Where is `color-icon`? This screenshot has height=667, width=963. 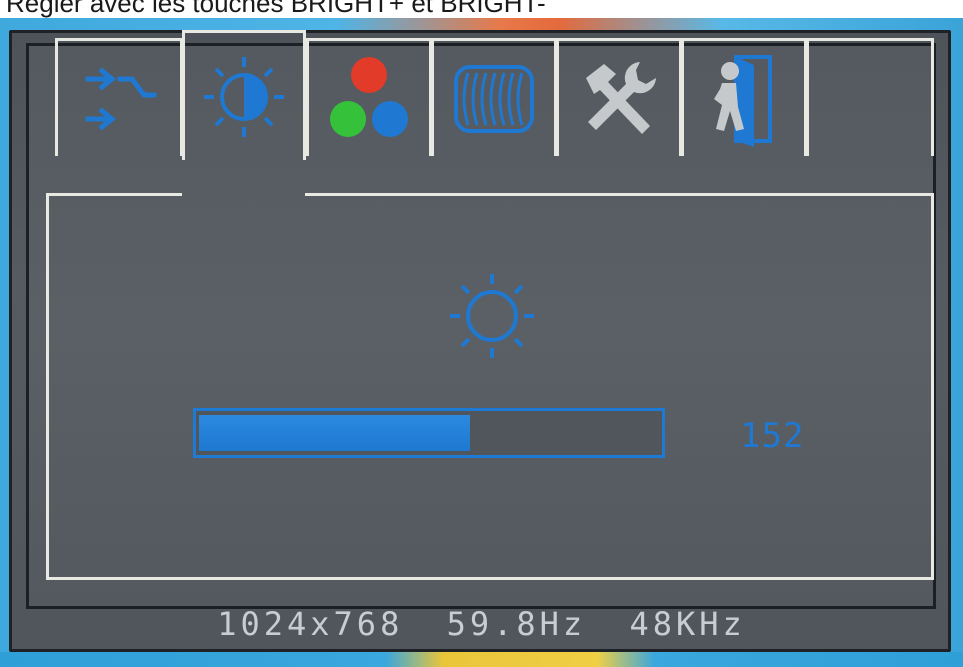 color-icon is located at coordinates (369, 96).